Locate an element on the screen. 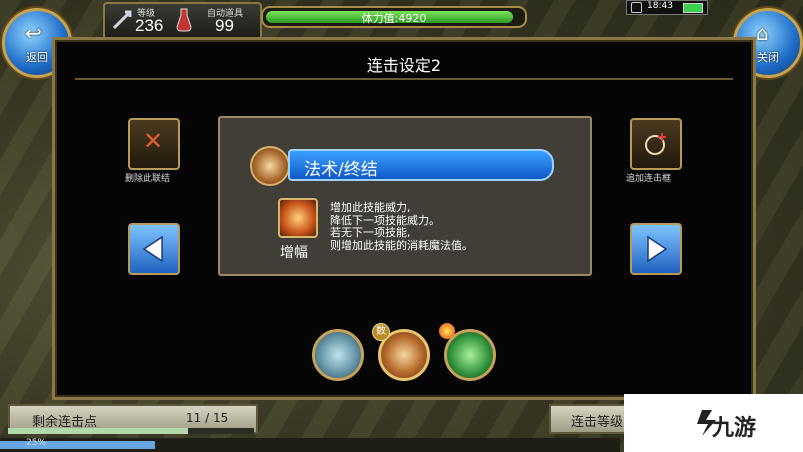 The image size is (803, 452). combo-slot-2-badge: 数 is located at coordinates (381, 332).